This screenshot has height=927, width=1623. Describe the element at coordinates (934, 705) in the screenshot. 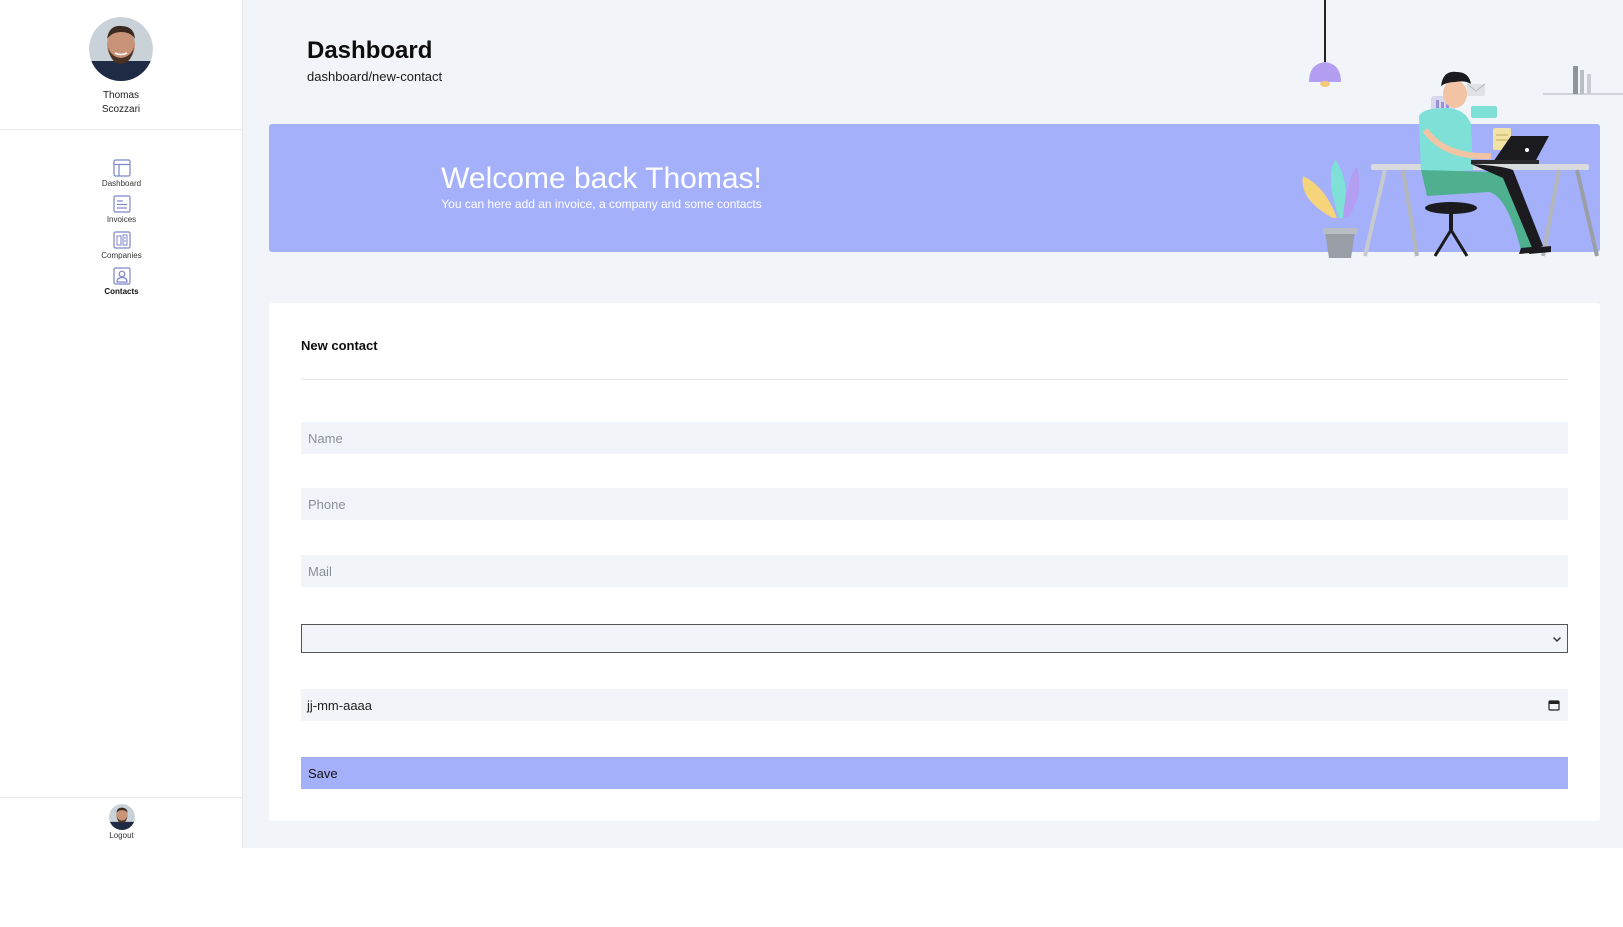

I see `date-input: jj-mm-aaaa` at that location.